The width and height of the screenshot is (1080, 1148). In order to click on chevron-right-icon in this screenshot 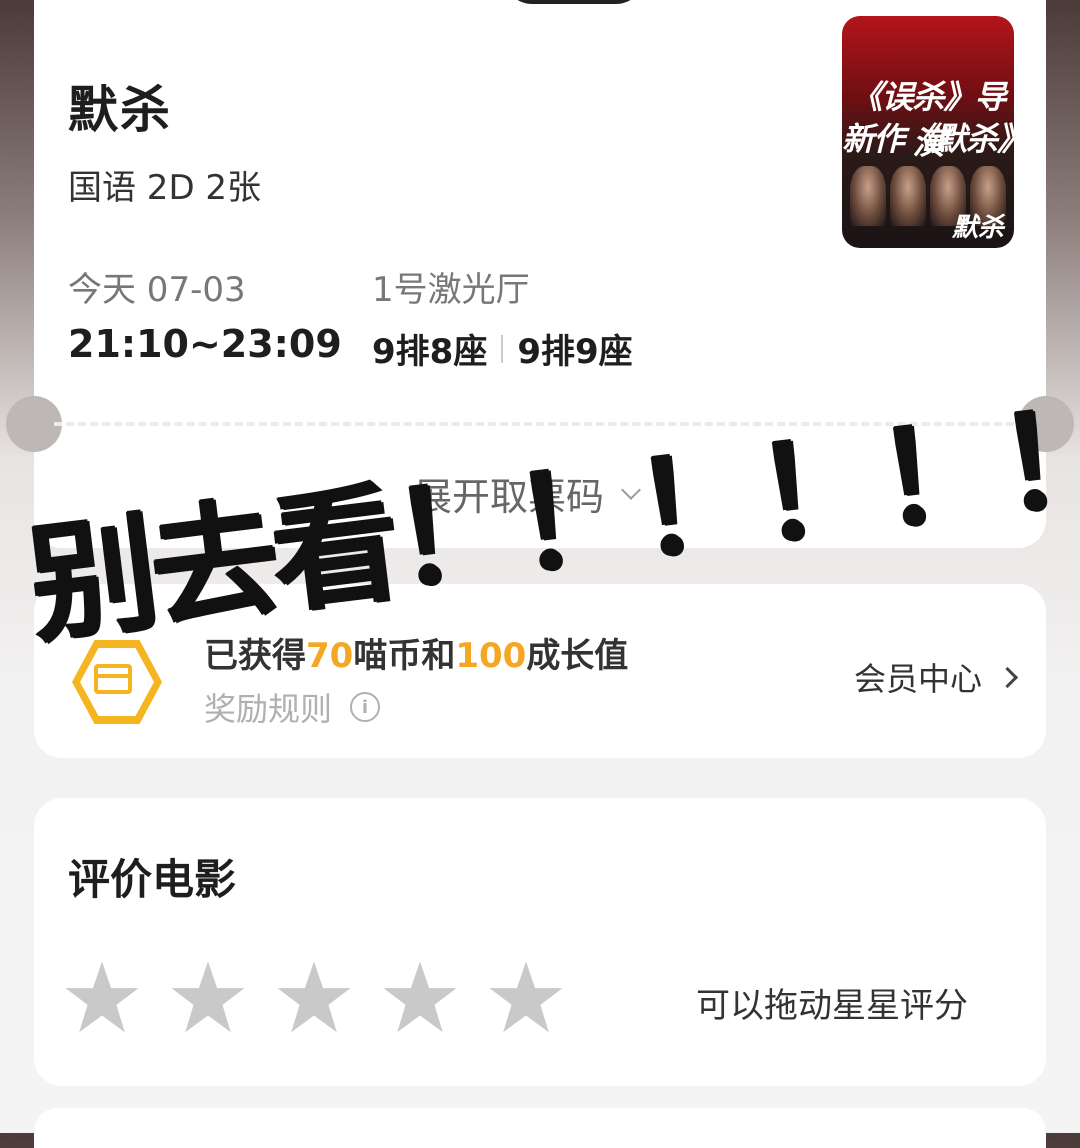, I will do `click(1007, 677)`.